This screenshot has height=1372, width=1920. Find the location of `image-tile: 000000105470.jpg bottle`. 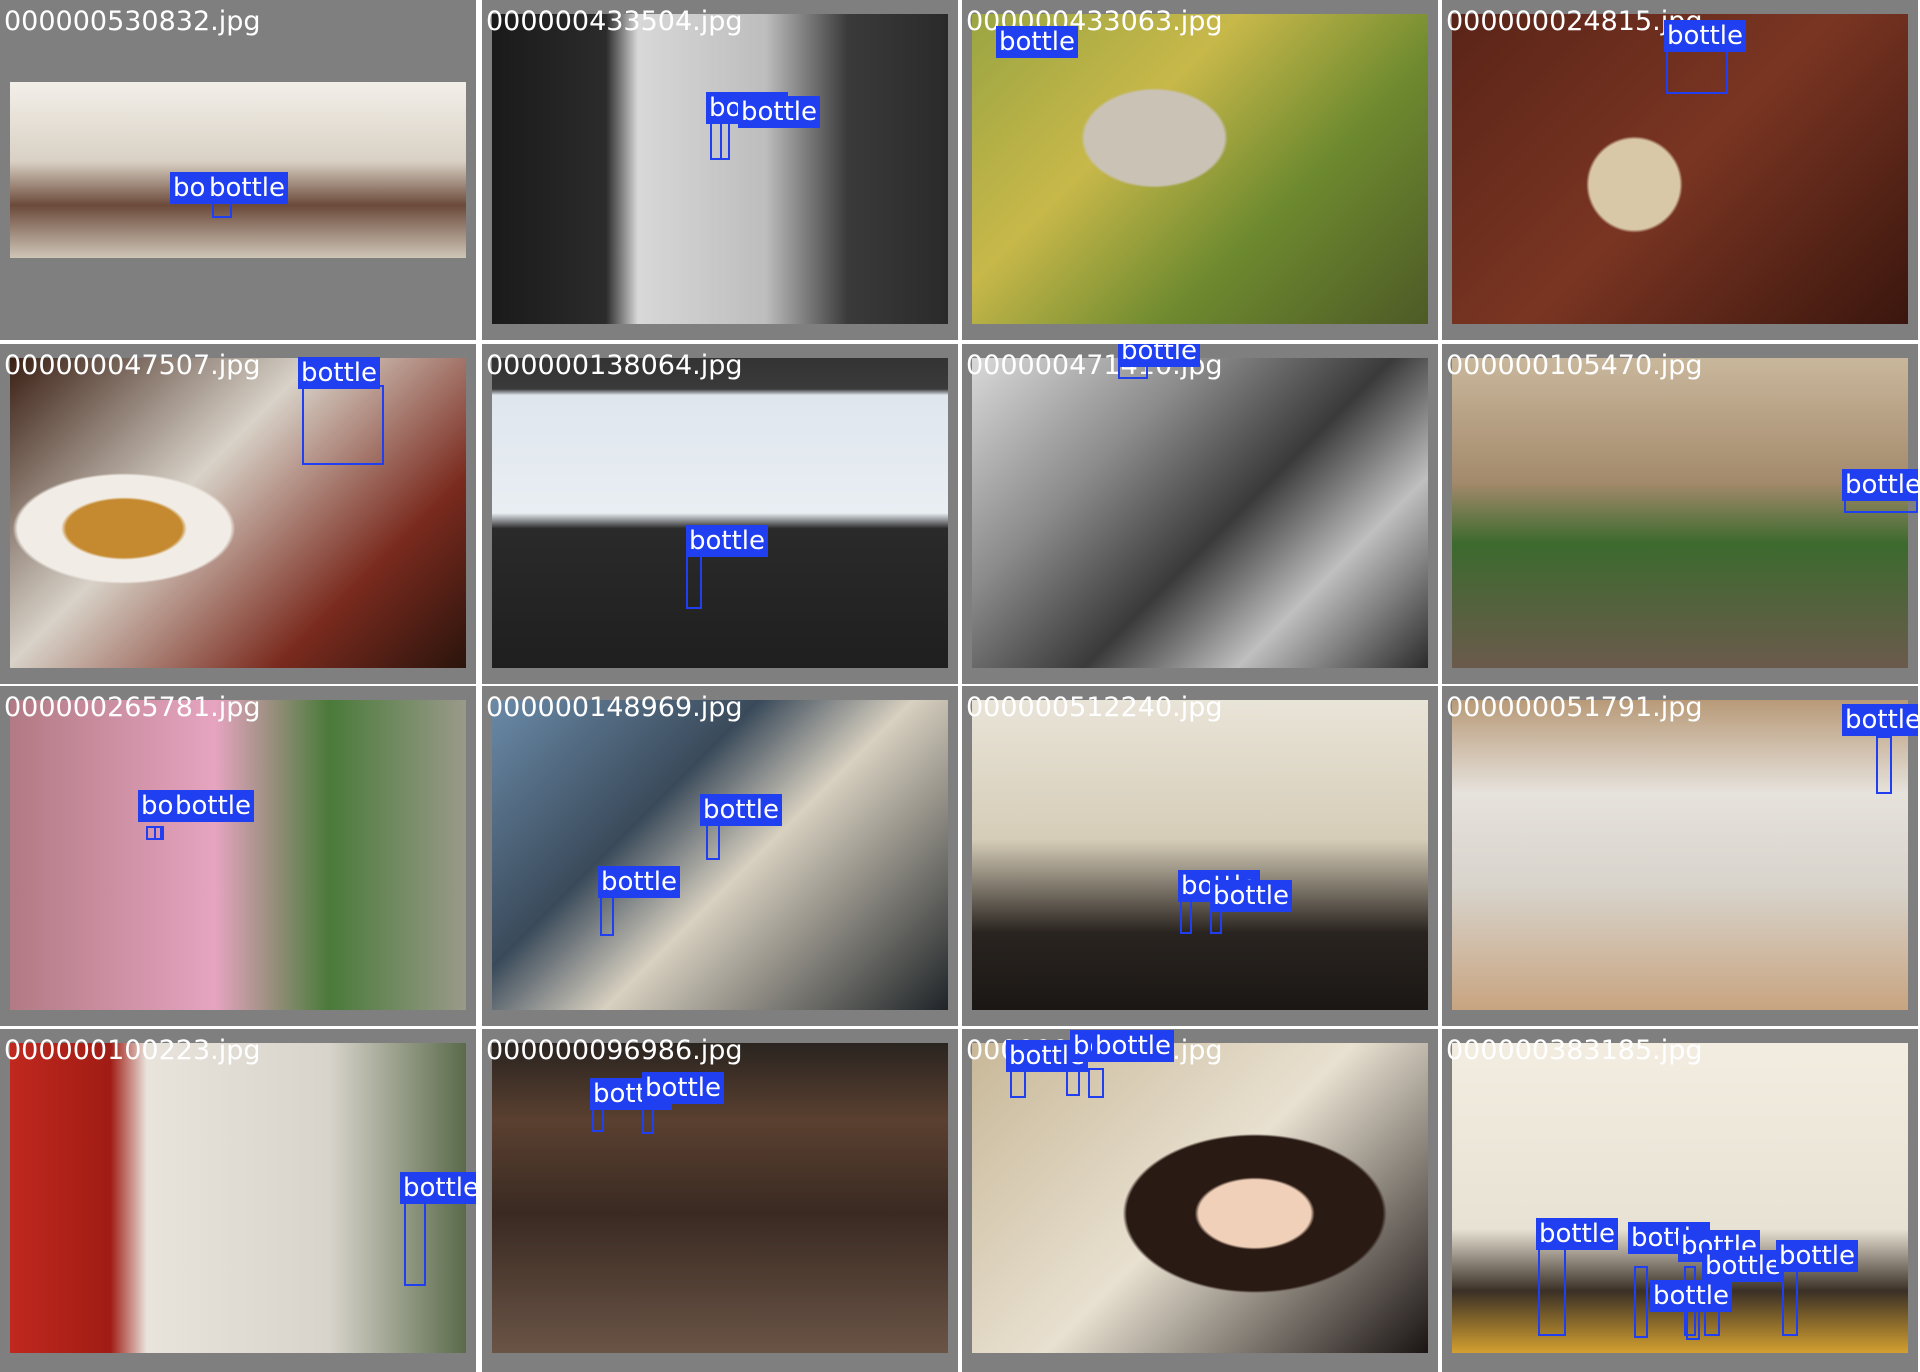

image-tile: 000000105470.jpg bottle is located at coordinates (1680, 514).